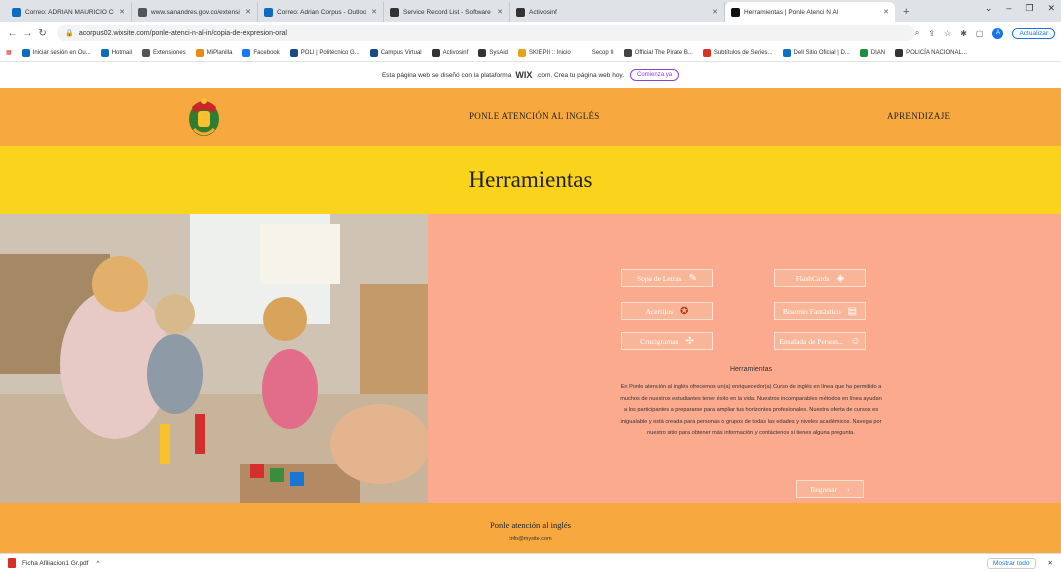 This screenshot has height=572, width=1061. Describe the element at coordinates (998, 33) in the screenshot. I see `avatar: A` at that location.